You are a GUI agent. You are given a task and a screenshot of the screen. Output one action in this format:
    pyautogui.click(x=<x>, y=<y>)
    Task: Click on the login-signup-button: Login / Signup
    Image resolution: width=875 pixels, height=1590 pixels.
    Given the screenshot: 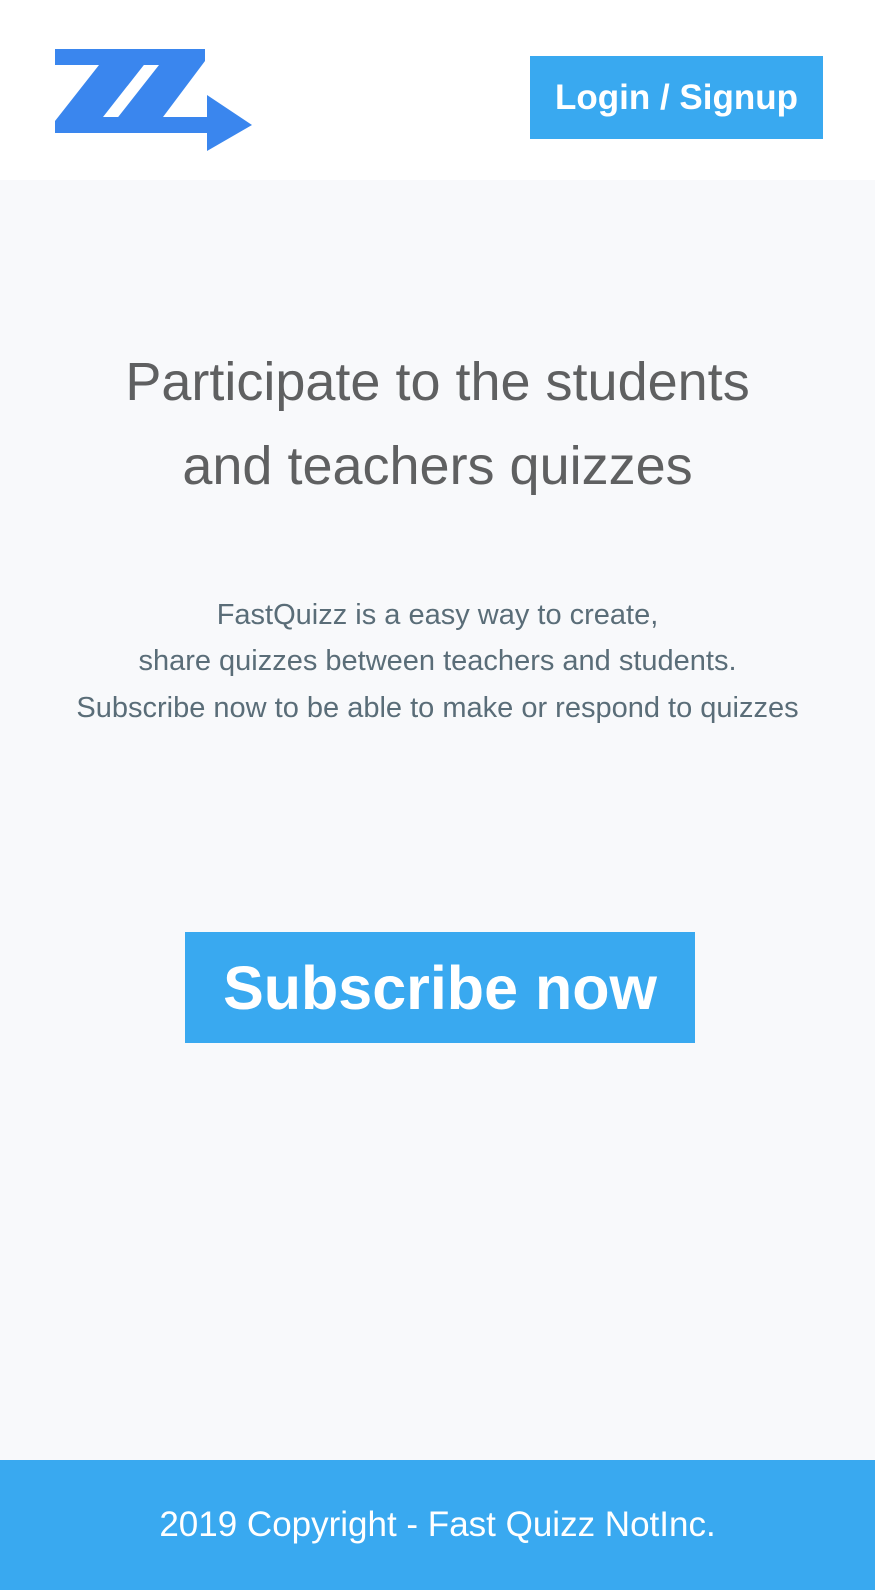 What is the action you would take?
    pyautogui.click(x=676, y=97)
    